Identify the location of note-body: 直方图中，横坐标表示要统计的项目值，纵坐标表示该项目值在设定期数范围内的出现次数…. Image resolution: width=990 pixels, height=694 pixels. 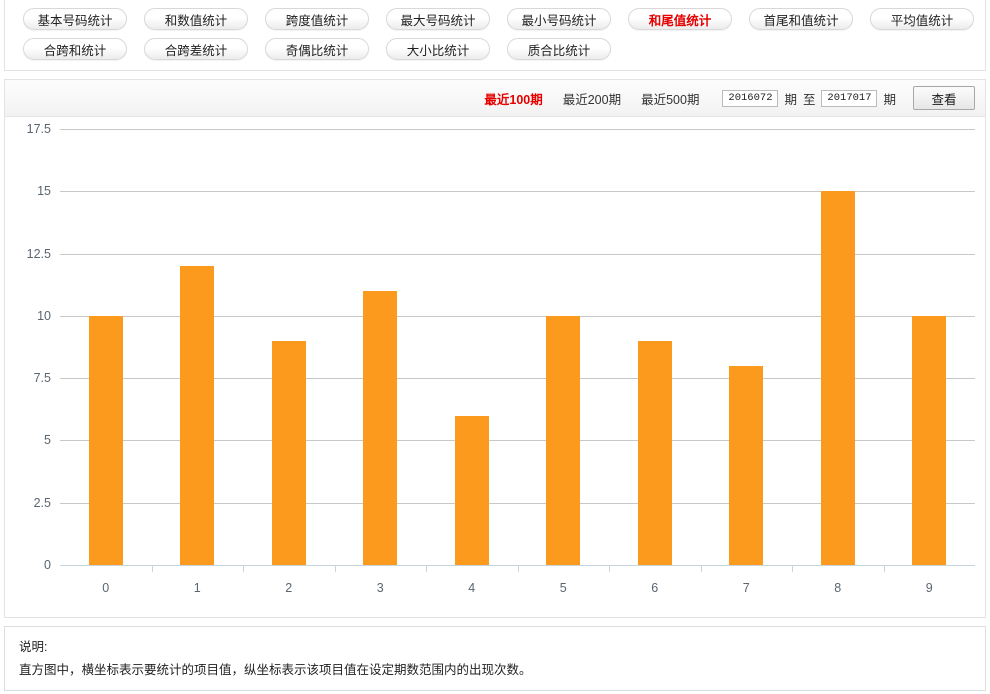
(275, 670).